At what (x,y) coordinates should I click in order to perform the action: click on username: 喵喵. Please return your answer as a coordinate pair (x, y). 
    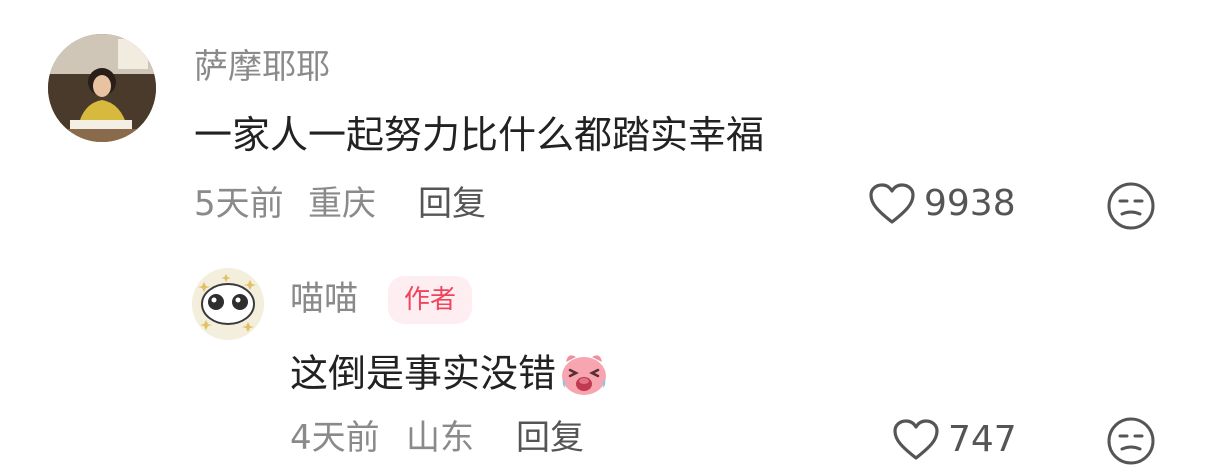
    Looking at the image, I should click on (324, 299).